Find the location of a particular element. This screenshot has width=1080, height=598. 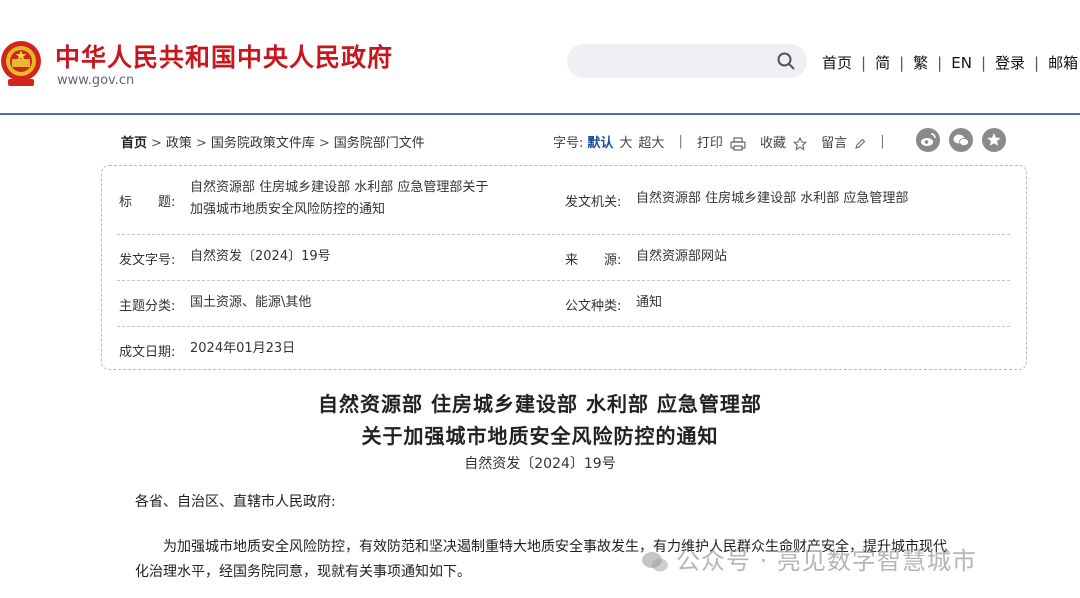

watermark: 公众号 · 亮见数字智慧城市 is located at coordinates (808, 558).